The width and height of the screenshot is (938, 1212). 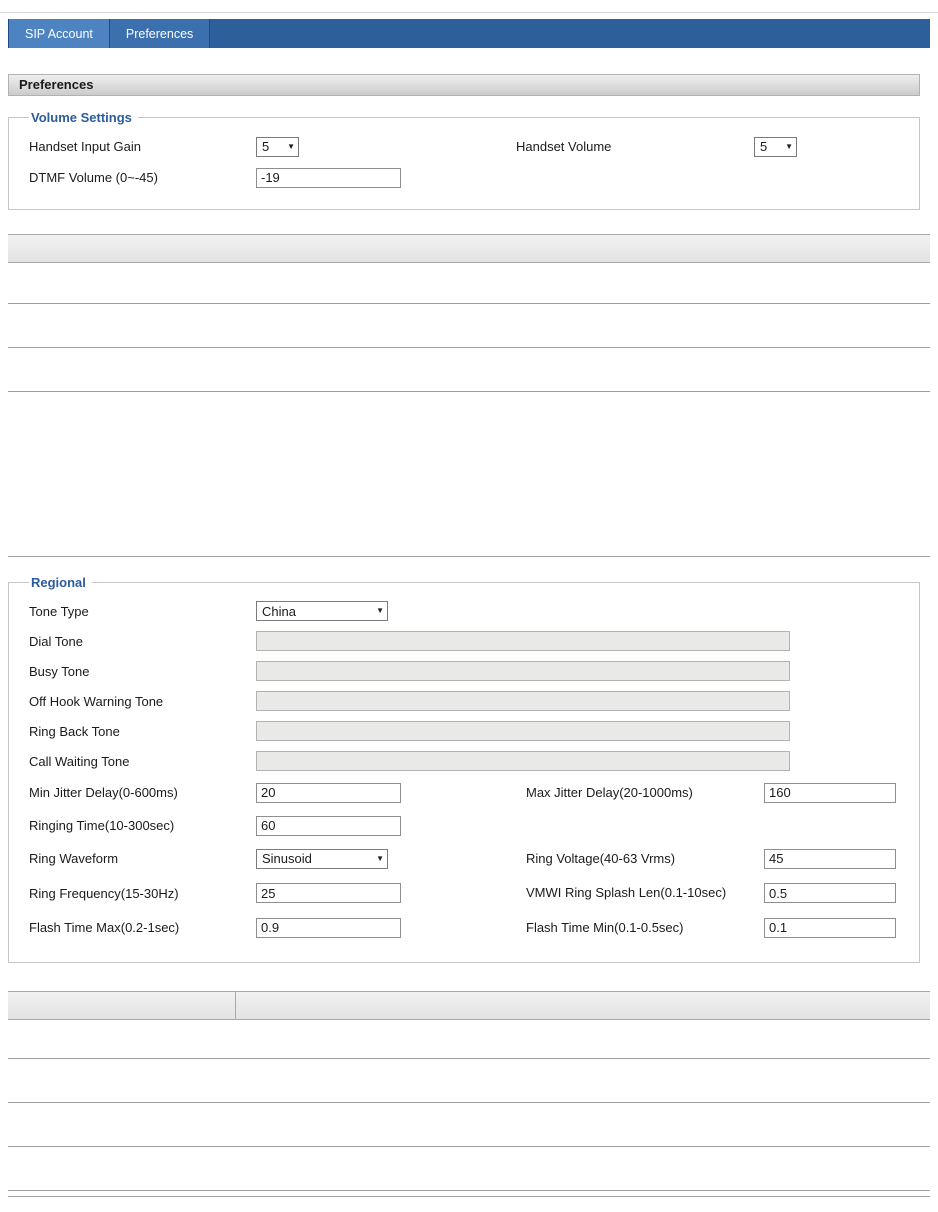 What do you see at coordinates (764, 146) in the screenshot?
I see `handset-volume-value: 5` at bounding box center [764, 146].